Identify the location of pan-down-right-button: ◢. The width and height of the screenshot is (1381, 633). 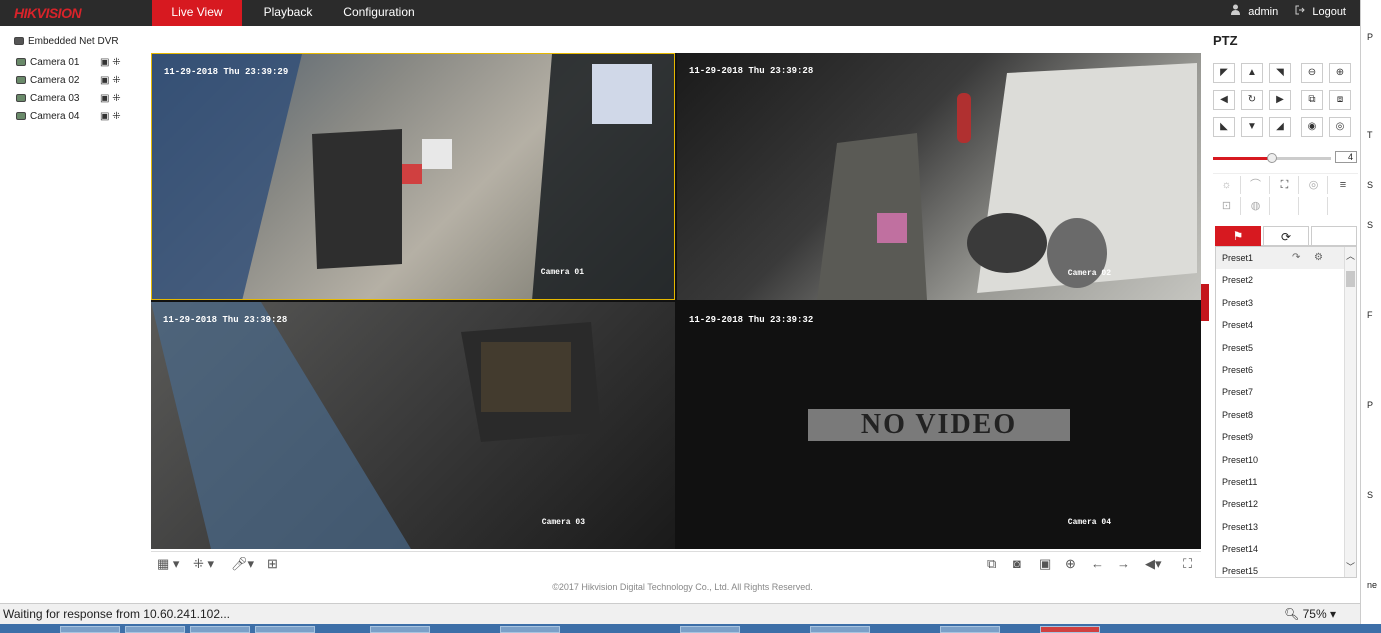
(1280, 127).